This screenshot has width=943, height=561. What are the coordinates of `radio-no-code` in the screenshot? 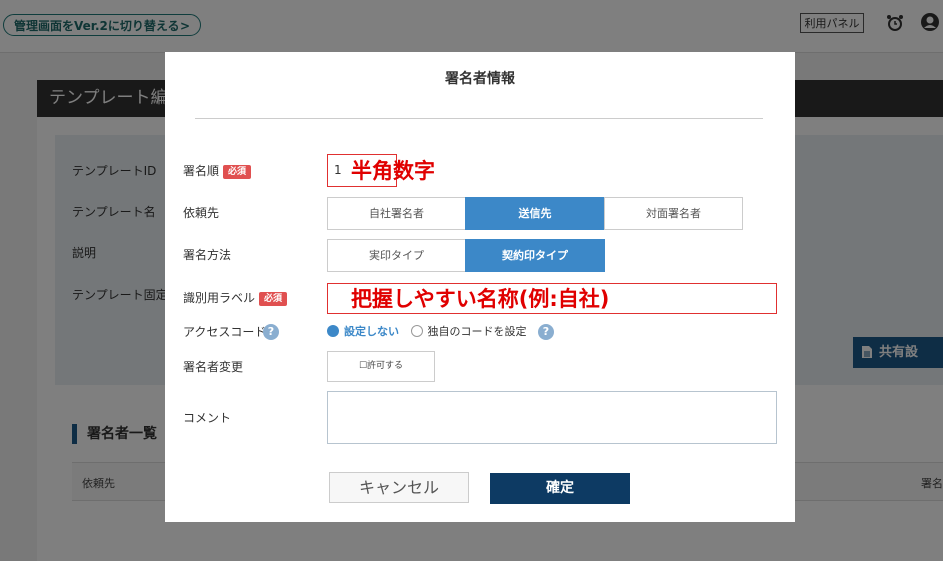 It's located at (333, 331).